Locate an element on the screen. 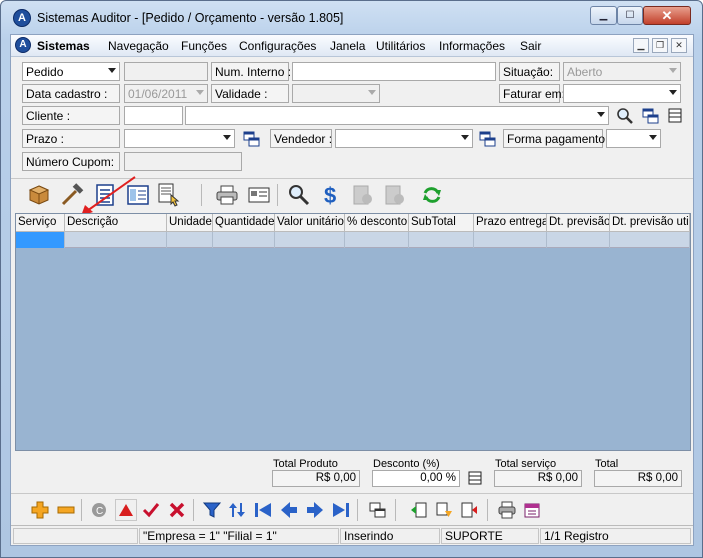 The height and width of the screenshot is (558, 703). menu-navegacao: Navegação is located at coordinates (138, 46).